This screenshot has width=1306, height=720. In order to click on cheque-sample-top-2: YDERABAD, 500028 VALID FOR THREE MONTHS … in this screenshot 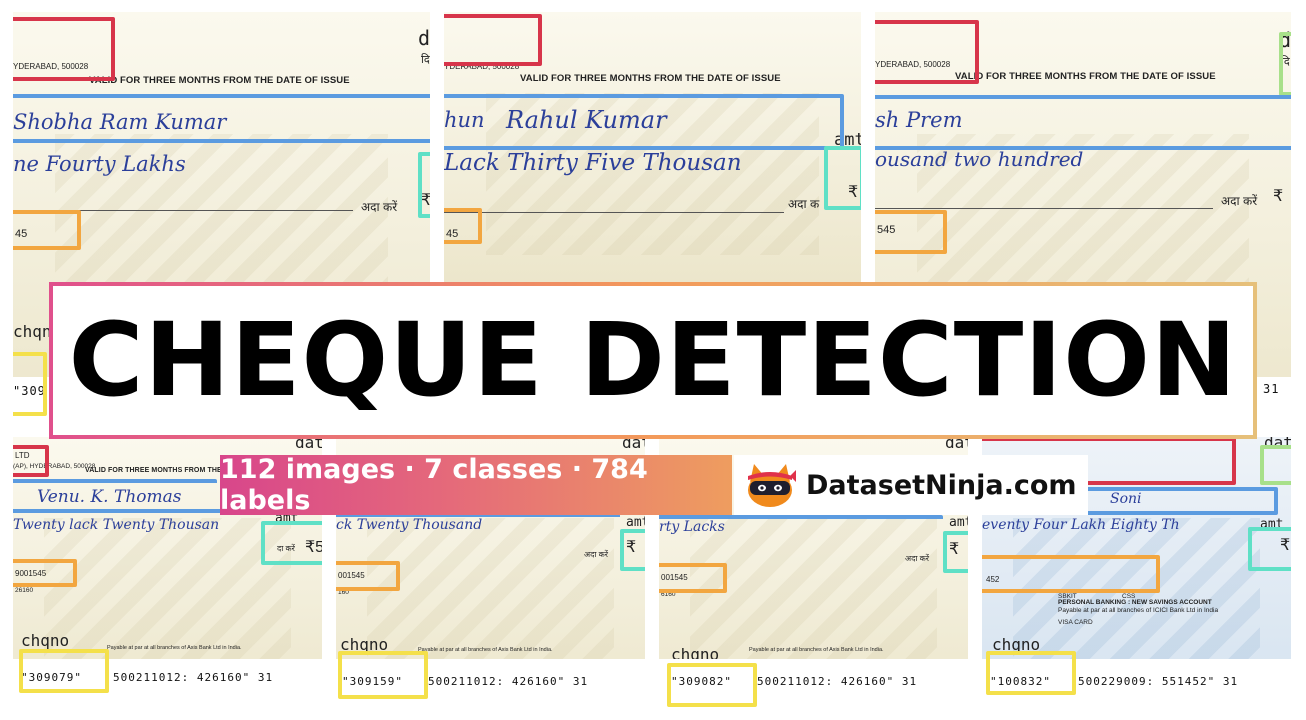, I will do `click(652, 147)`.